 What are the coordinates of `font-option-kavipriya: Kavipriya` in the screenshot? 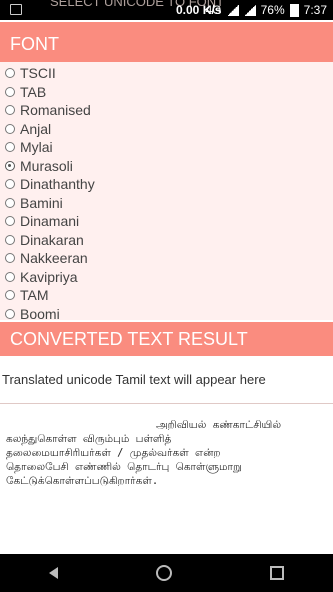 It's located at (41, 277).